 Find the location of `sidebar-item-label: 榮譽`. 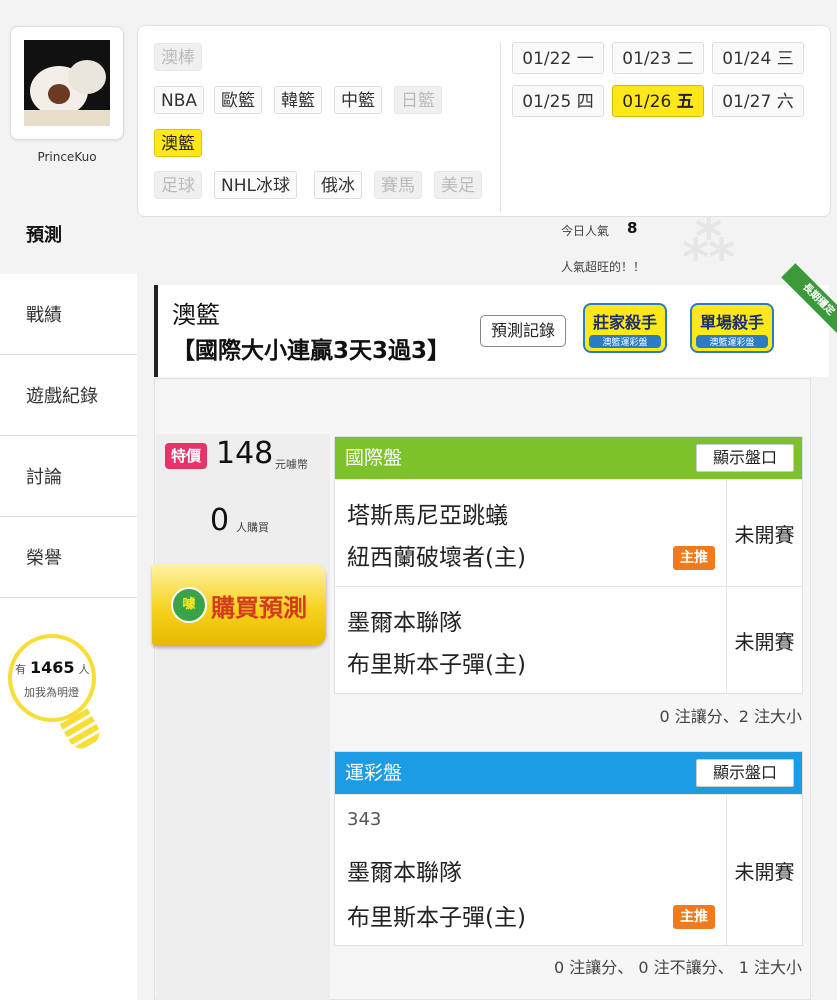

sidebar-item-label: 榮譽 is located at coordinates (44, 558).